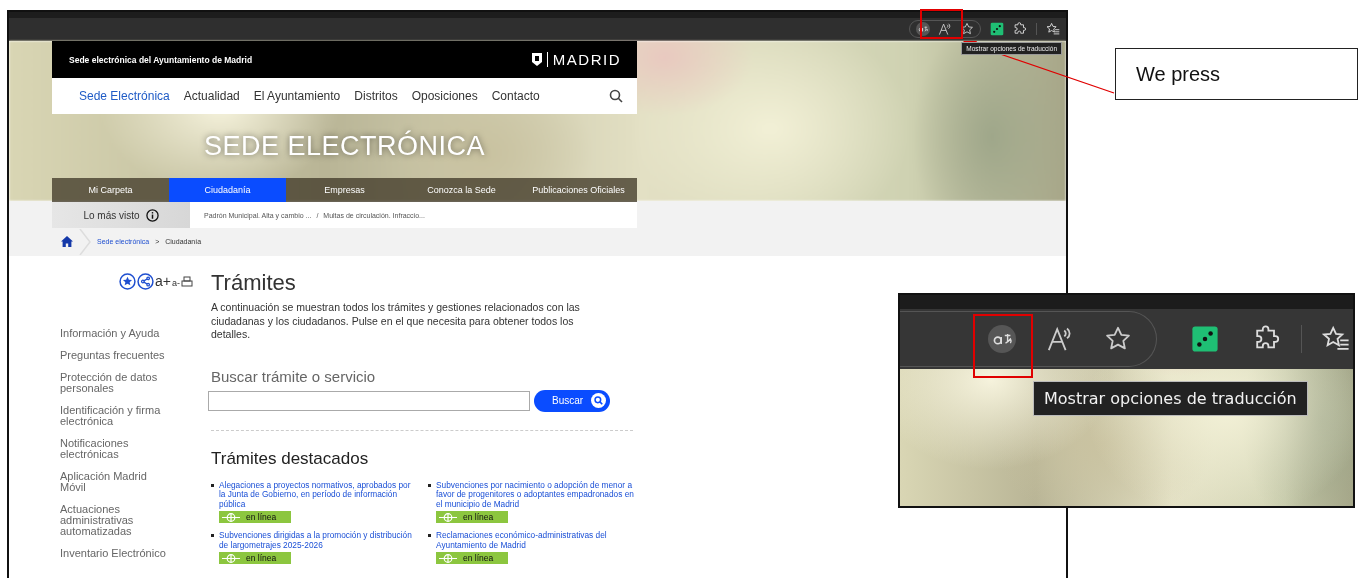 This screenshot has height=578, width=1364. I want to click on section-tab: Conozca la Sede, so click(461, 190).